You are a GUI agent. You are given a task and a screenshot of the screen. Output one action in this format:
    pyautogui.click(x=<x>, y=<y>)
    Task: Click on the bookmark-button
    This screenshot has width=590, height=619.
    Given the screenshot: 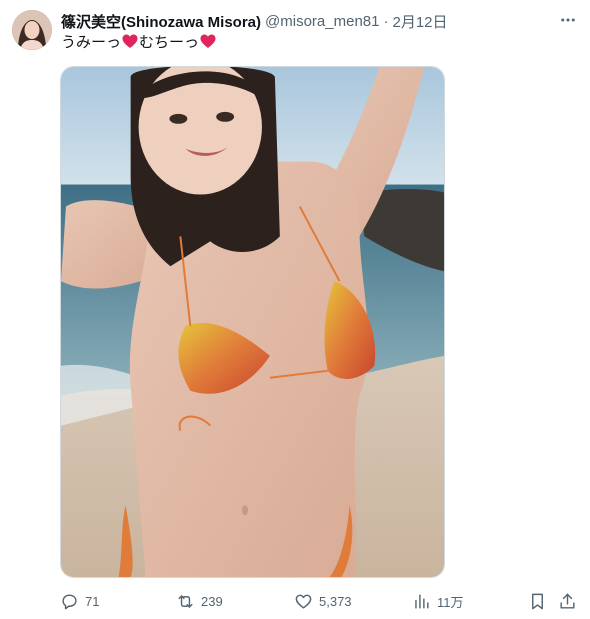 What is the action you would take?
    pyautogui.click(x=537, y=601)
    